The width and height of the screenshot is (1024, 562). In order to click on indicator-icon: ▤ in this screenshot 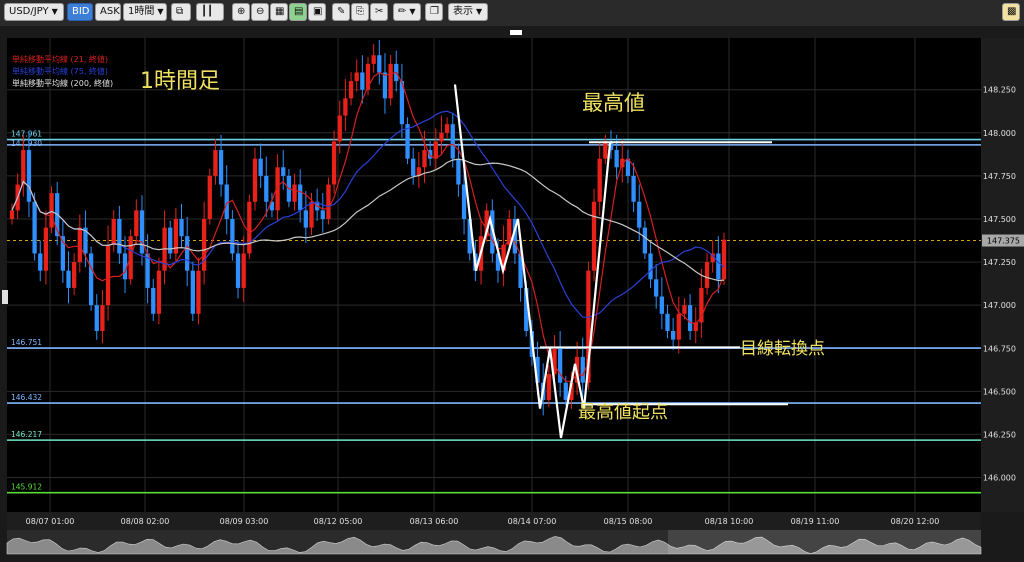, I will do `click(298, 12)`.